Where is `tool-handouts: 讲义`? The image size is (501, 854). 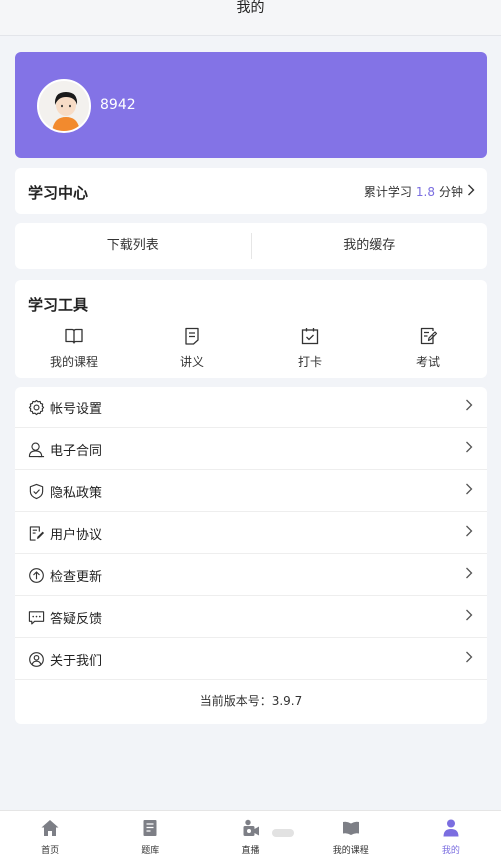
tool-handouts: 讲义 is located at coordinates (192, 348).